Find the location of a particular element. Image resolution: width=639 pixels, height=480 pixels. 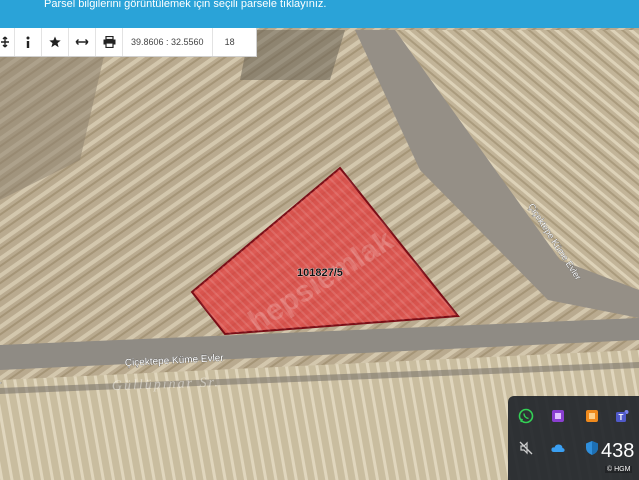

map-toolbar: 39.8606 : 32.5560 18 is located at coordinates (128, 42).